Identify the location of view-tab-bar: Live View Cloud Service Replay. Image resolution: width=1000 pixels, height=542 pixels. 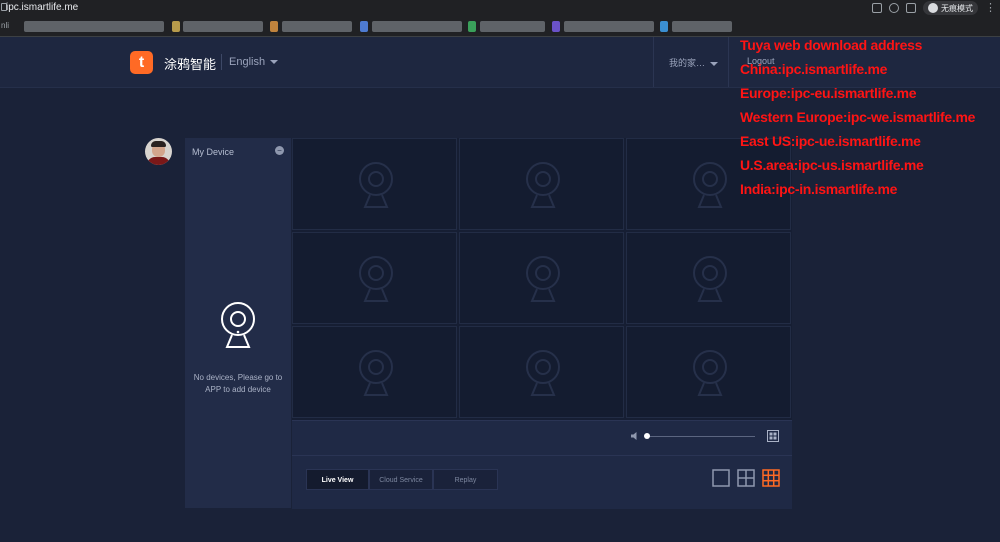
(542, 482).